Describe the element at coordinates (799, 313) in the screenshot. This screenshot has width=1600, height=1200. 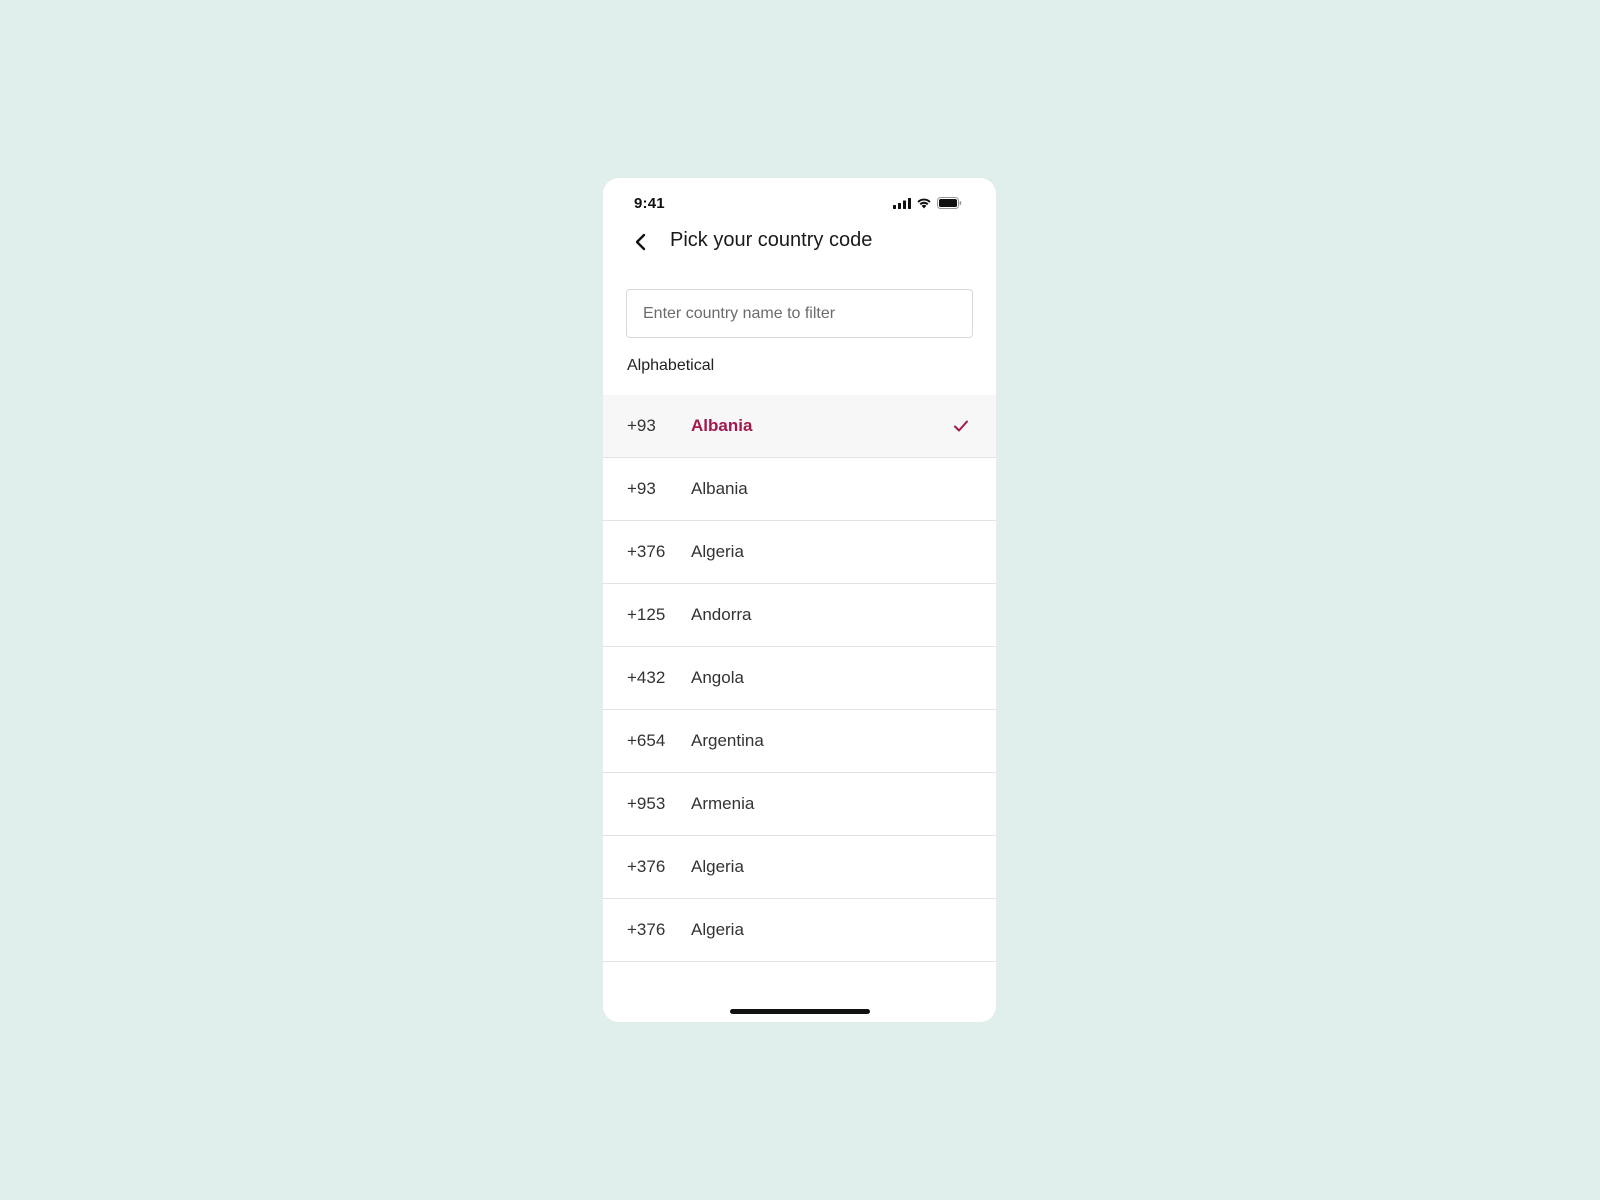
I see `country-filter-input` at that location.